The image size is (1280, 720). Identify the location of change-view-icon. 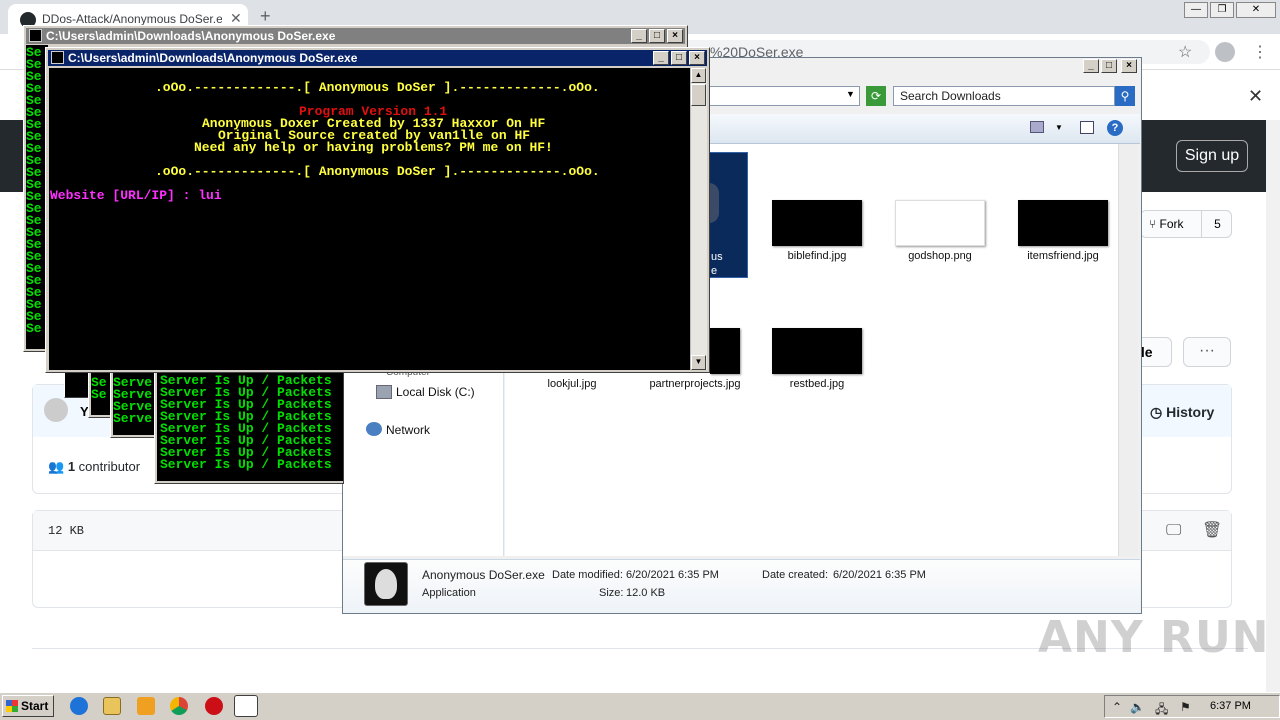
(1037, 127).